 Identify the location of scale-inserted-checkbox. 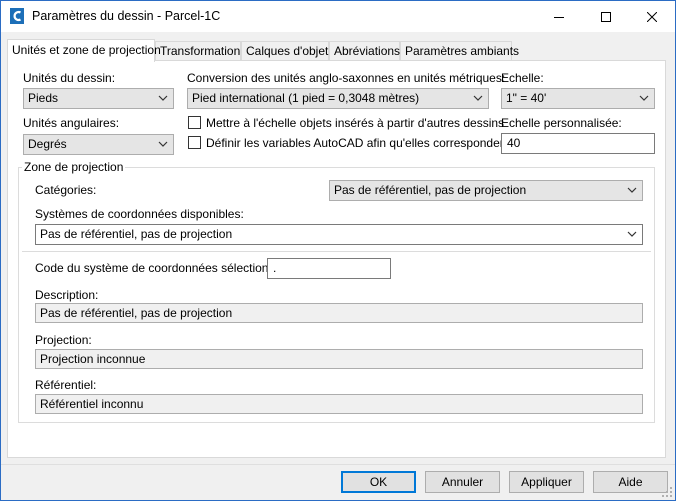
(194, 122).